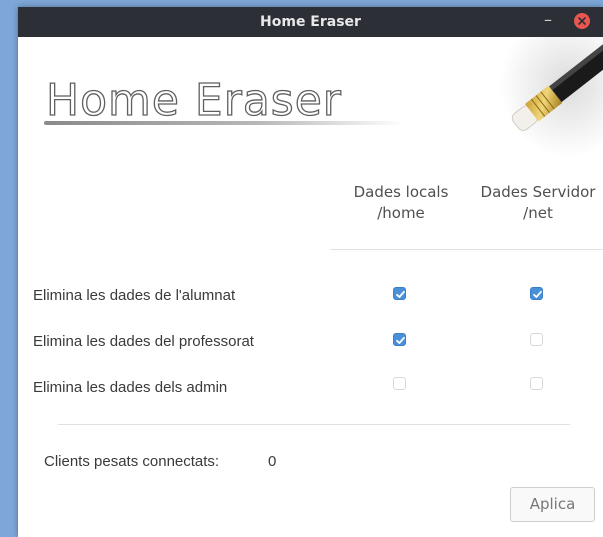  Describe the element at coordinates (552, 504) in the screenshot. I see `apply-button: Aplica` at that location.